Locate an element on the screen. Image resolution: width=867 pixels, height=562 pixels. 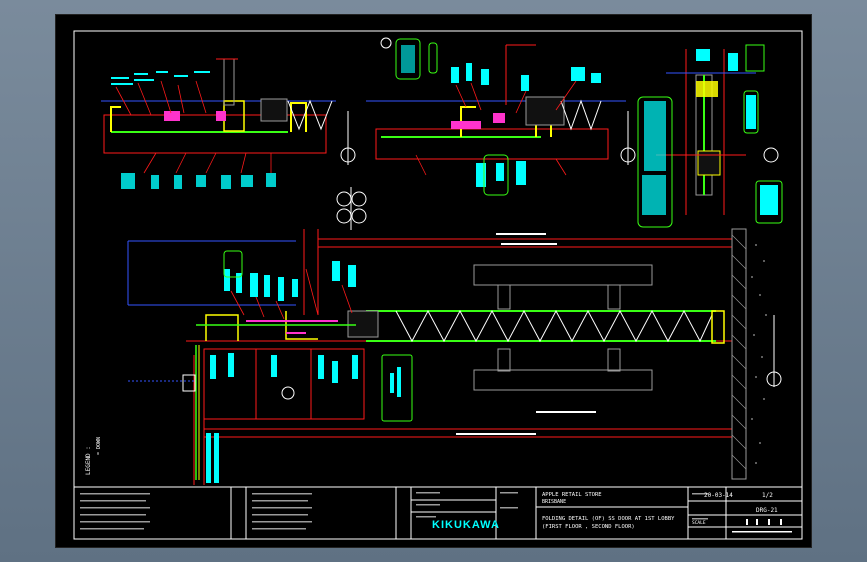
title-drawing-title-2: (FIRST FLOOR , SECOND FLOOR) is located at coordinates (588, 527).